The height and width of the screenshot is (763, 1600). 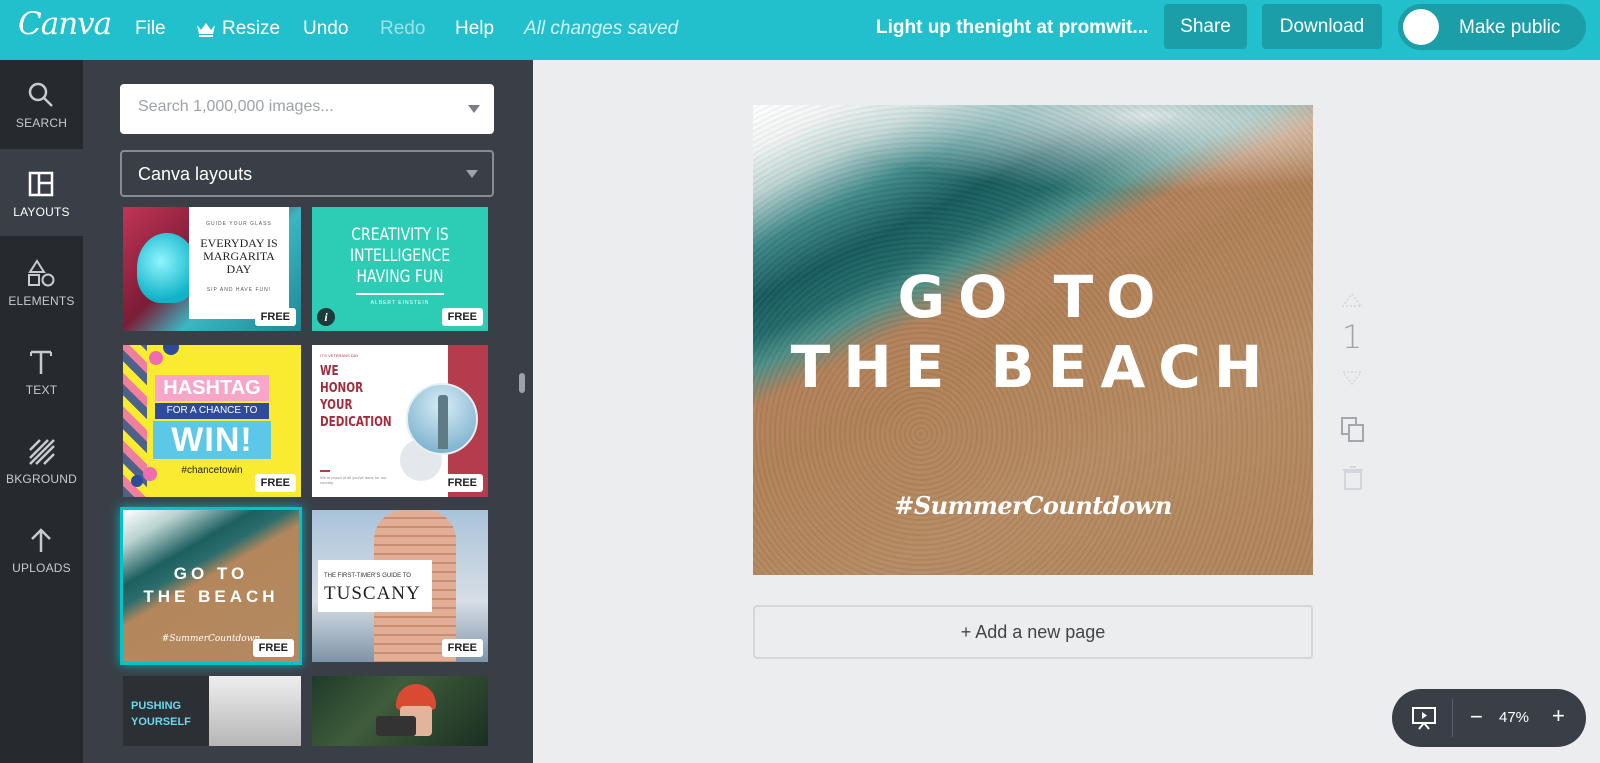 What do you see at coordinates (601, 28) in the screenshot?
I see `save-status: All changes saved` at bounding box center [601, 28].